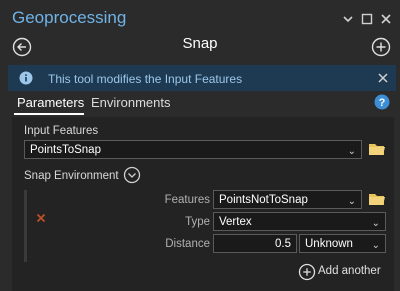 The image size is (400, 291). Describe the element at coordinates (200, 43) in the screenshot. I see `tool-title: Snap` at that location.